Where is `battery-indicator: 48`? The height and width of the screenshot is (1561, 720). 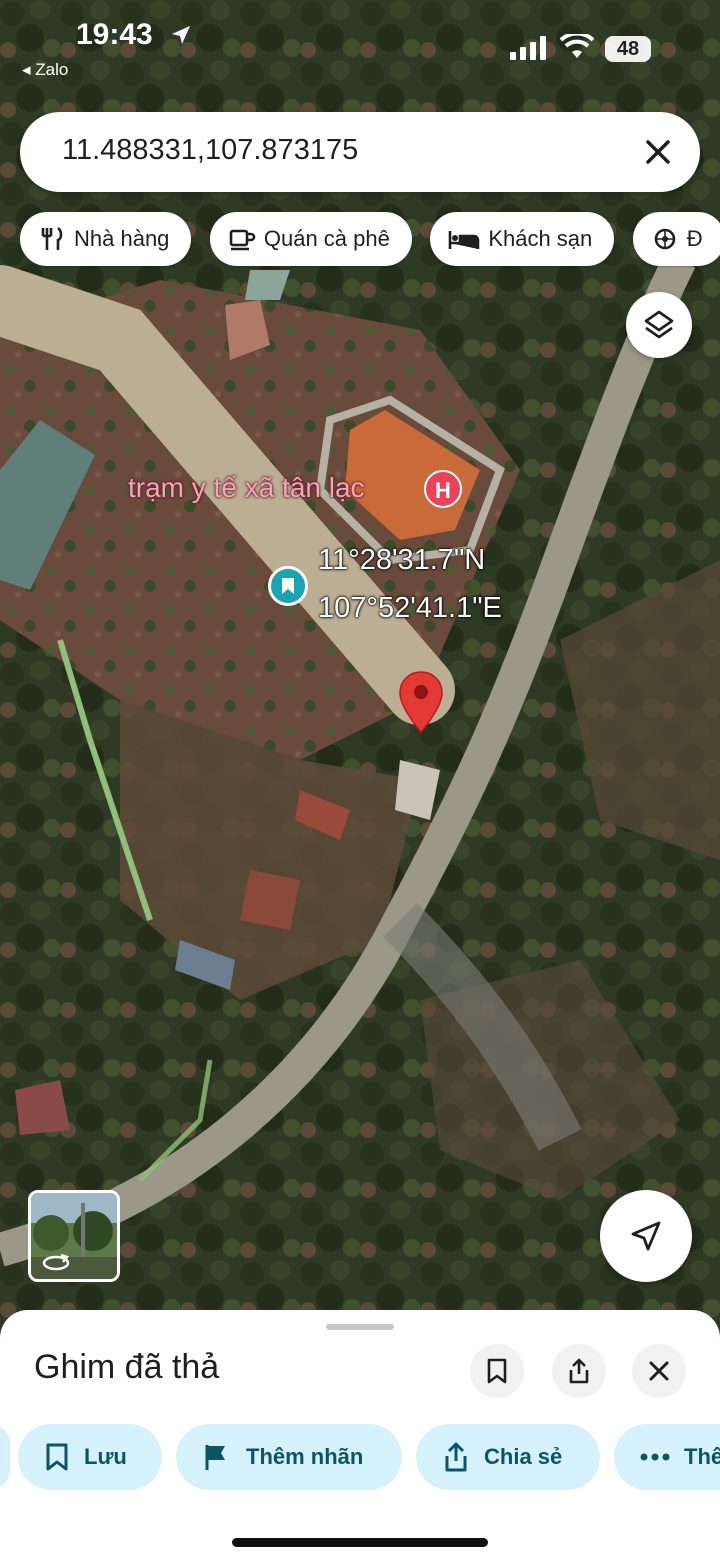 battery-indicator: 48 is located at coordinates (628, 49).